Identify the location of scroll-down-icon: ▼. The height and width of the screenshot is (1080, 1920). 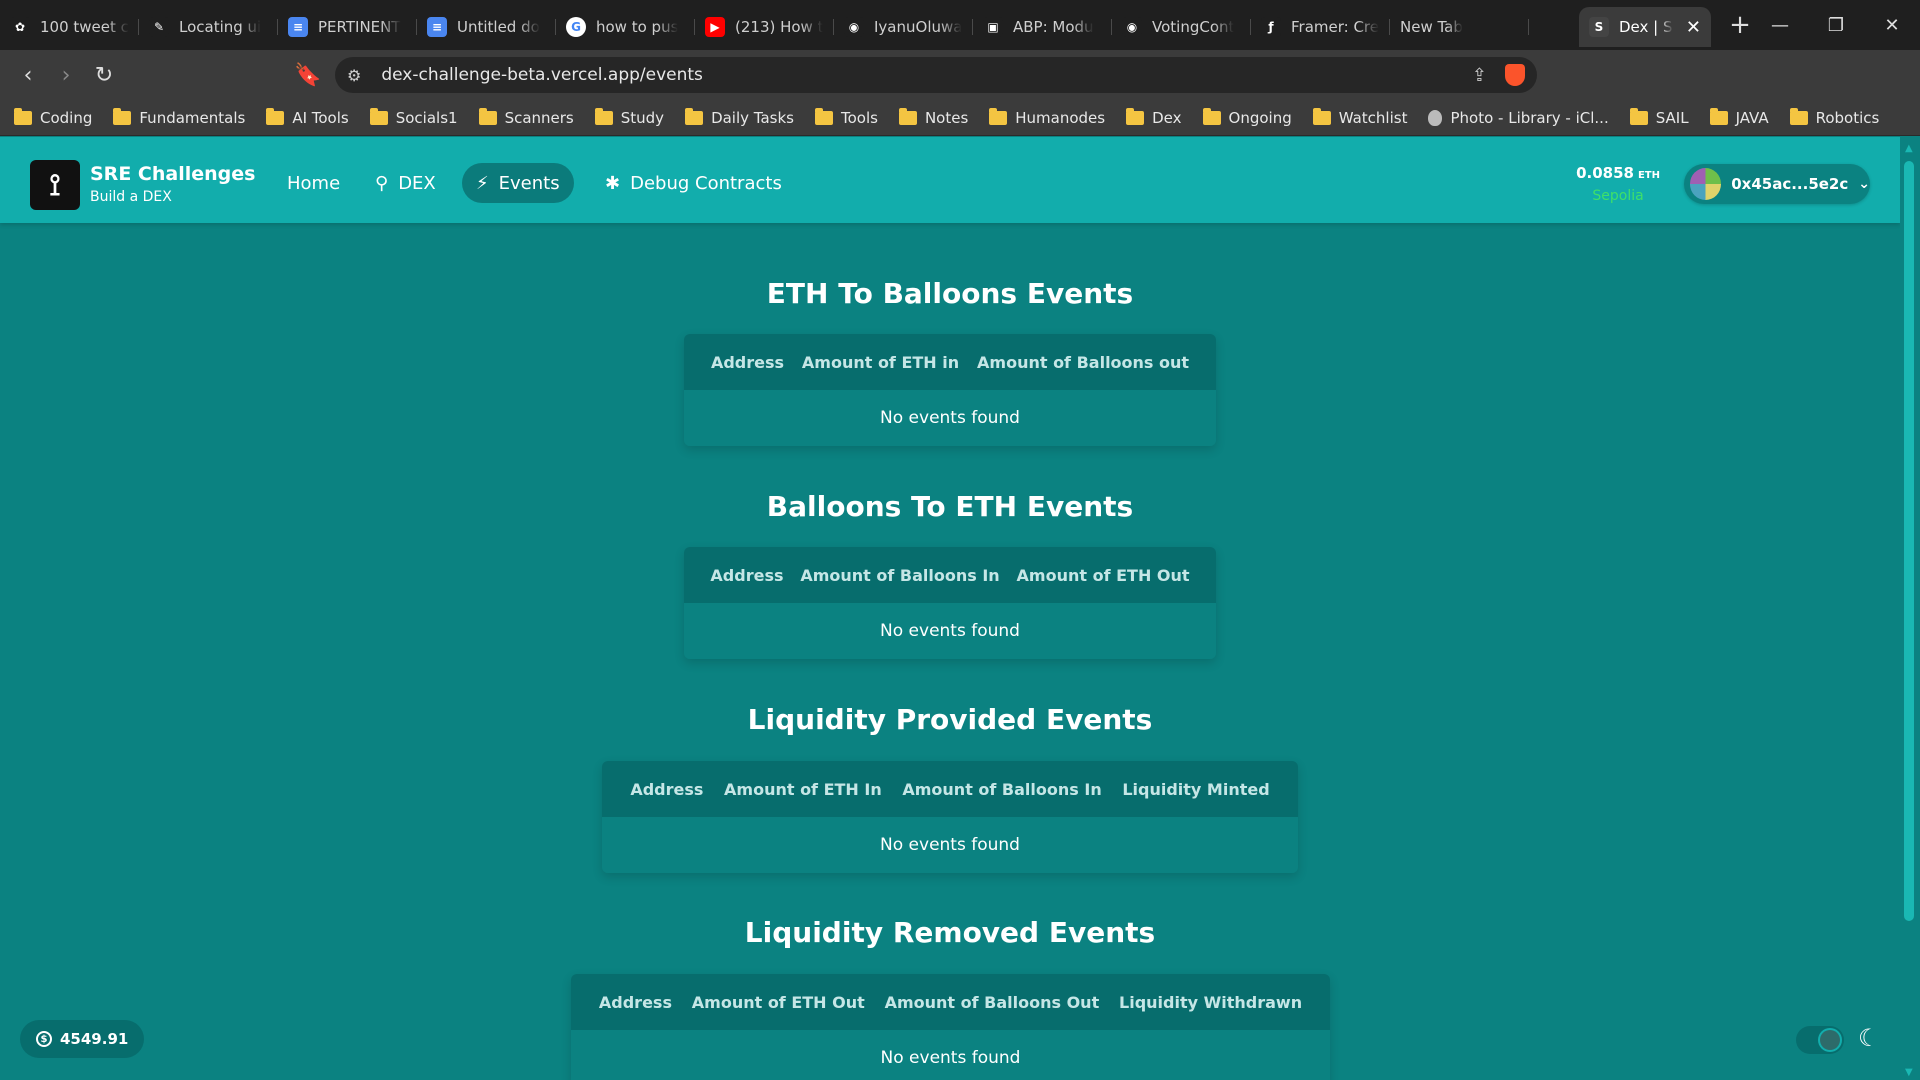
(1909, 1072).